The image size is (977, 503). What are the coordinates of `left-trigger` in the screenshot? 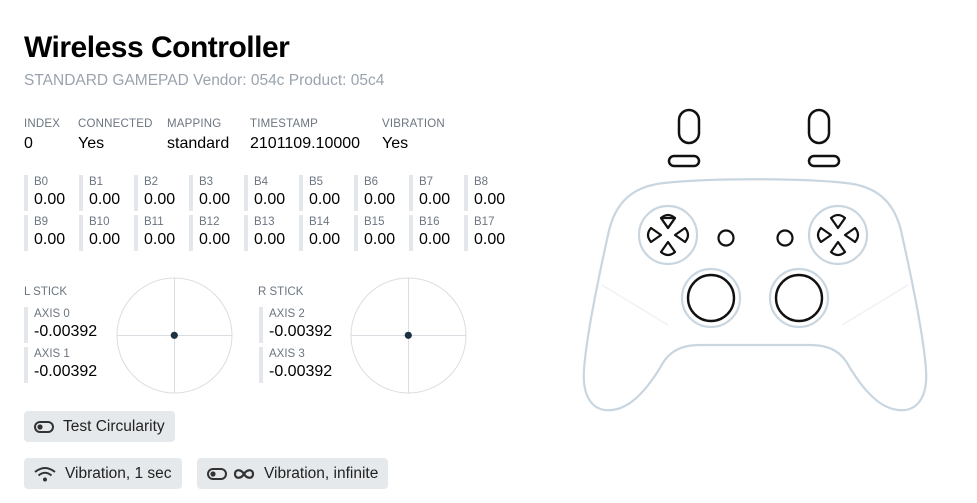 It's located at (689, 126).